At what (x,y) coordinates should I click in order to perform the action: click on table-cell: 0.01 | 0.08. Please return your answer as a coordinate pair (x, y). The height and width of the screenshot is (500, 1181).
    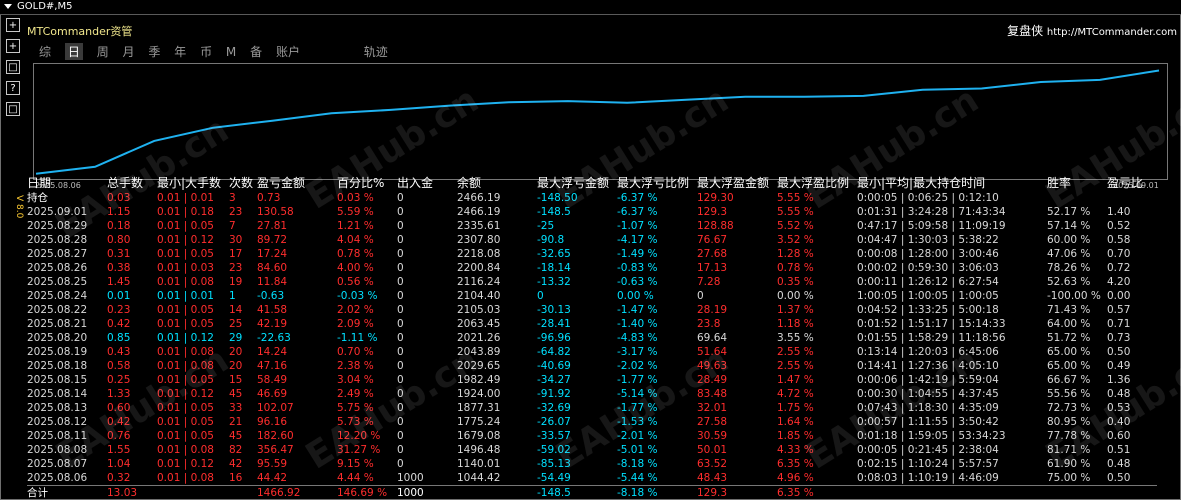
    Looking at the image, I should click on (185, 366).